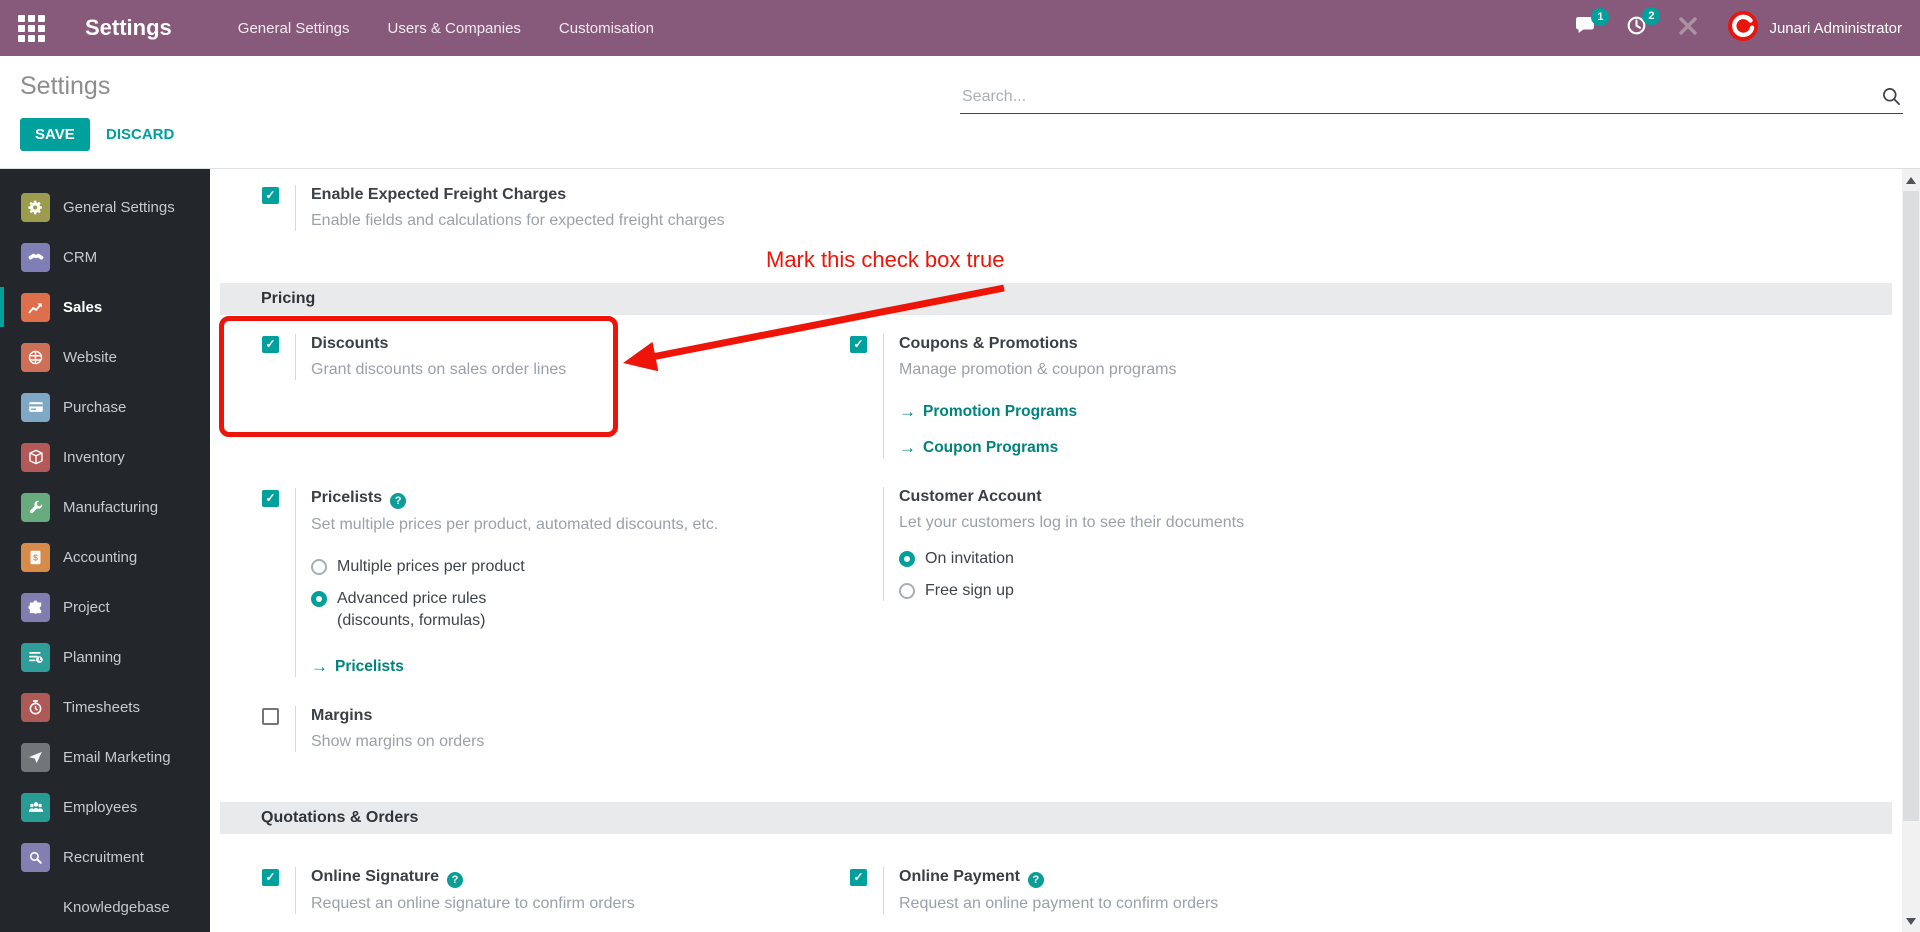 Image resolution: width=1920 pixels, height=932 pixels. Describe the element at coordinates (439, 194) in the screenshot. I see `setting-title: Enable Expected Freight Charges` at that location.